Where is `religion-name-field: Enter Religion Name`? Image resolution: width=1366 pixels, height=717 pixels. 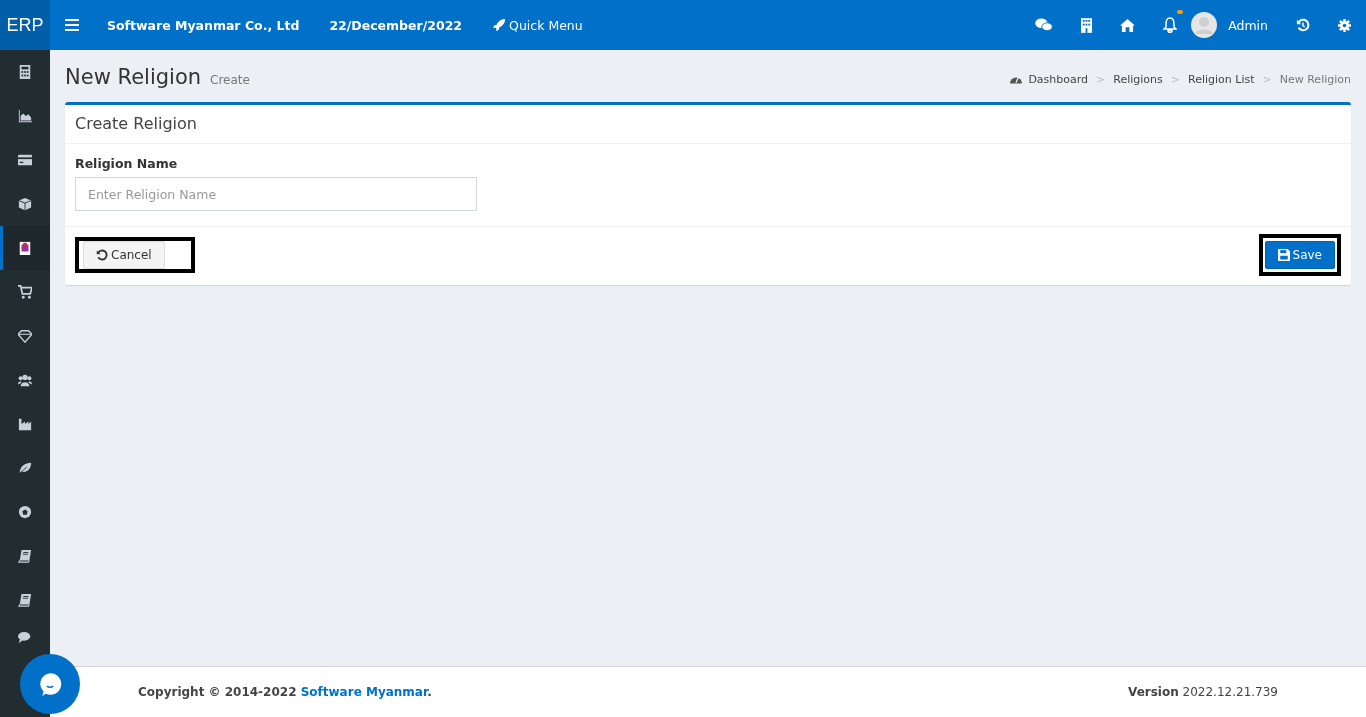 religion-name-field: Enter Religion Name is located at coordinates (276, 194).